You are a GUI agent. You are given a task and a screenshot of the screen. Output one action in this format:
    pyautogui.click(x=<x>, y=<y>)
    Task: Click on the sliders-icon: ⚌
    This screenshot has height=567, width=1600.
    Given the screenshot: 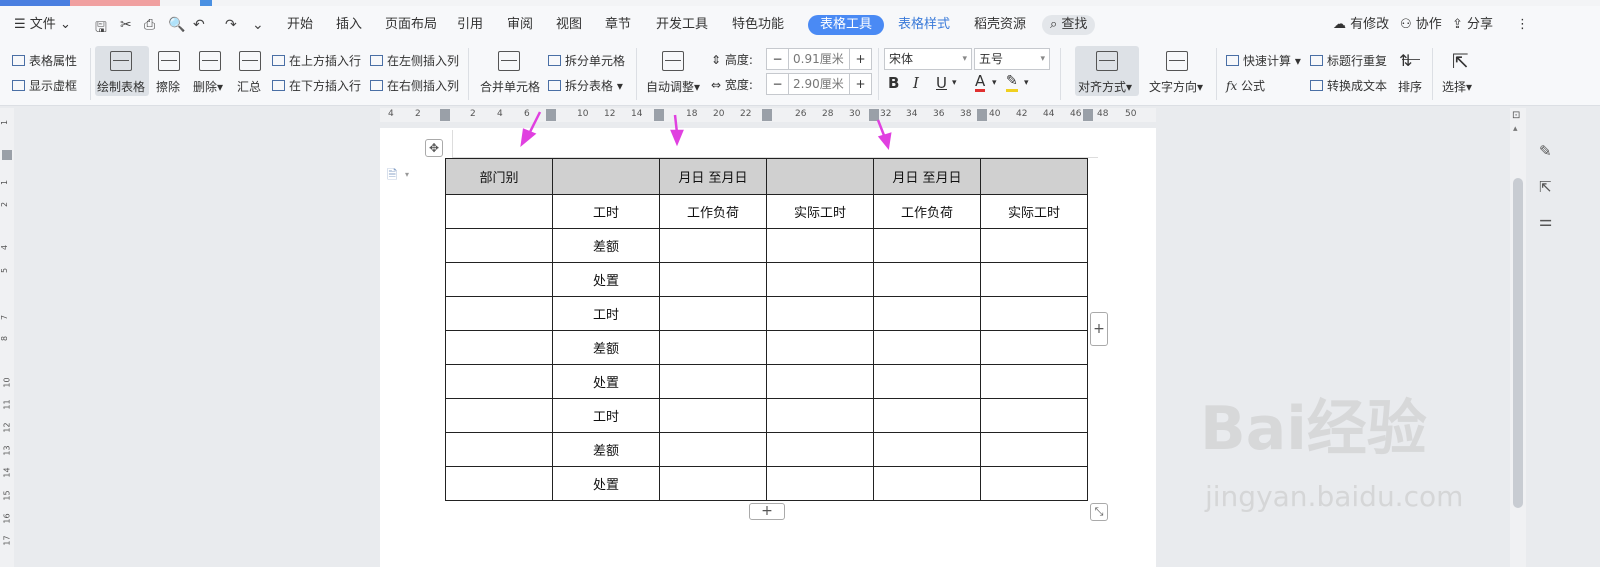 What is the action you would take?
    pyautogui.click(x=1545, y=221)
    